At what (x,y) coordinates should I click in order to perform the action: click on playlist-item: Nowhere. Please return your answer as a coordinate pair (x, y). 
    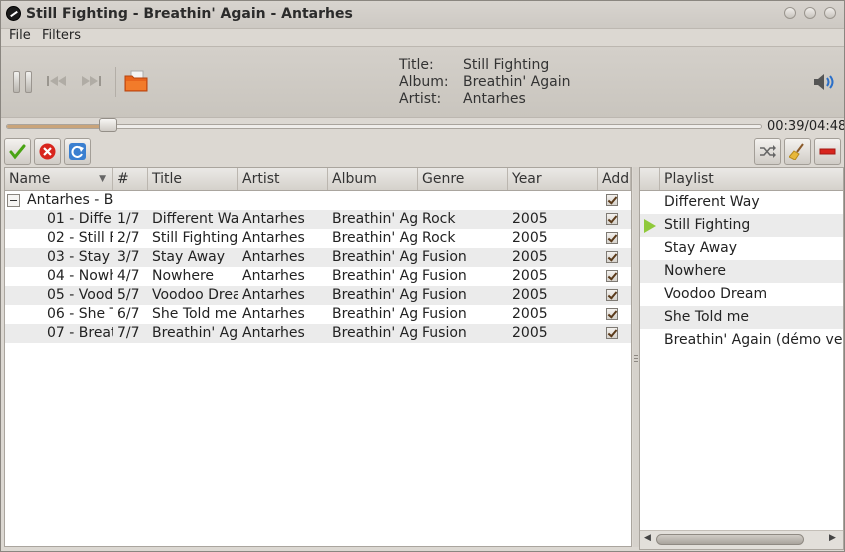
    Looking at the image, I should click on (741, 271).